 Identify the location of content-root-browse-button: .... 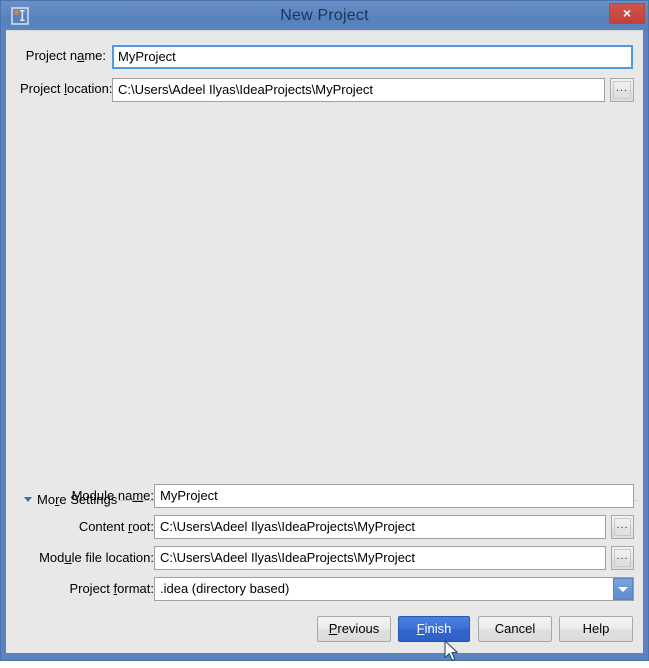
(622, 527).